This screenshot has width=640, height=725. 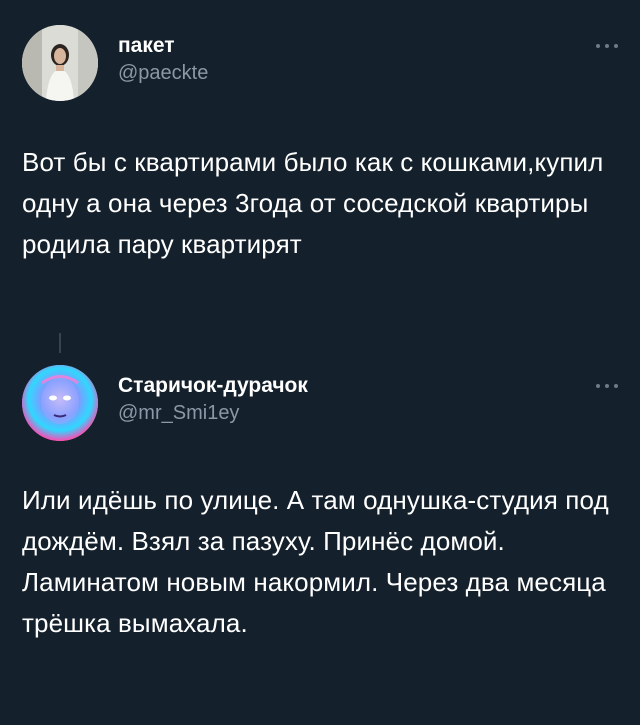 What do you see at coordinates (213, 386) in the screenshot?
I see `display-name: Старичок-дурачок` at bounding box center [213, 386].